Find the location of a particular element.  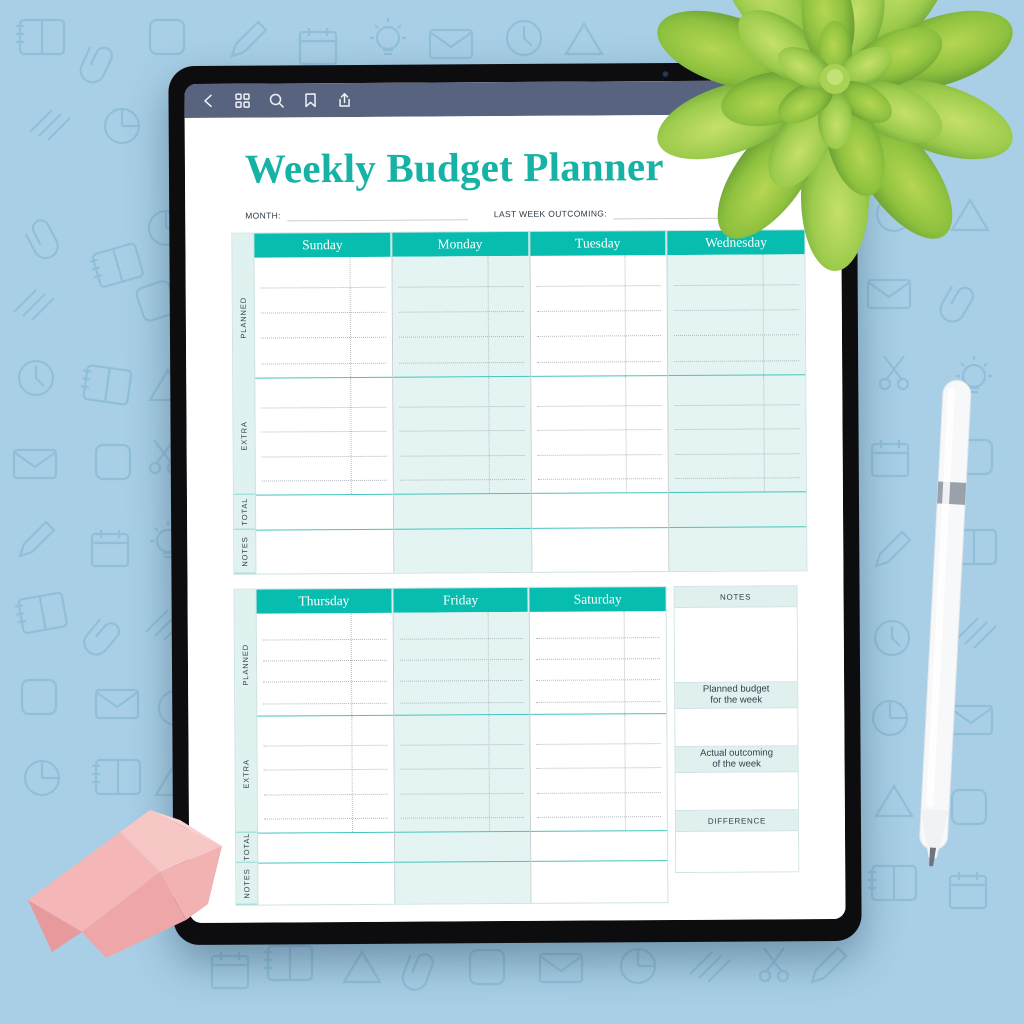

cell-notes-monday is located at coordinates (462, 550).